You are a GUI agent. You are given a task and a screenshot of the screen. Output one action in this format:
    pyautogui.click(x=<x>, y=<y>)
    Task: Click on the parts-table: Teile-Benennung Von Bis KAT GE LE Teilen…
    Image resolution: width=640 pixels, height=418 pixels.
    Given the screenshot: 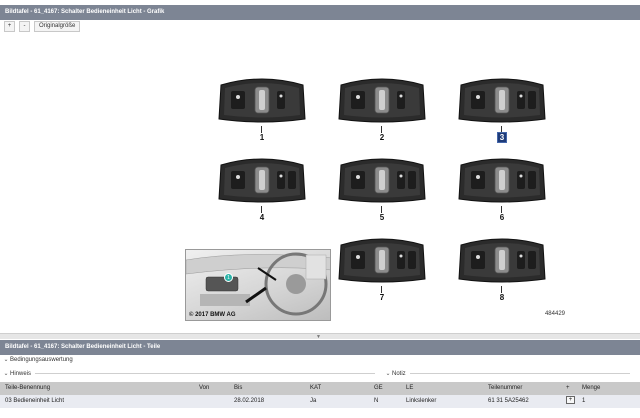 What is the action you would take?
    pyautogui.click(x=320, y=395)
    